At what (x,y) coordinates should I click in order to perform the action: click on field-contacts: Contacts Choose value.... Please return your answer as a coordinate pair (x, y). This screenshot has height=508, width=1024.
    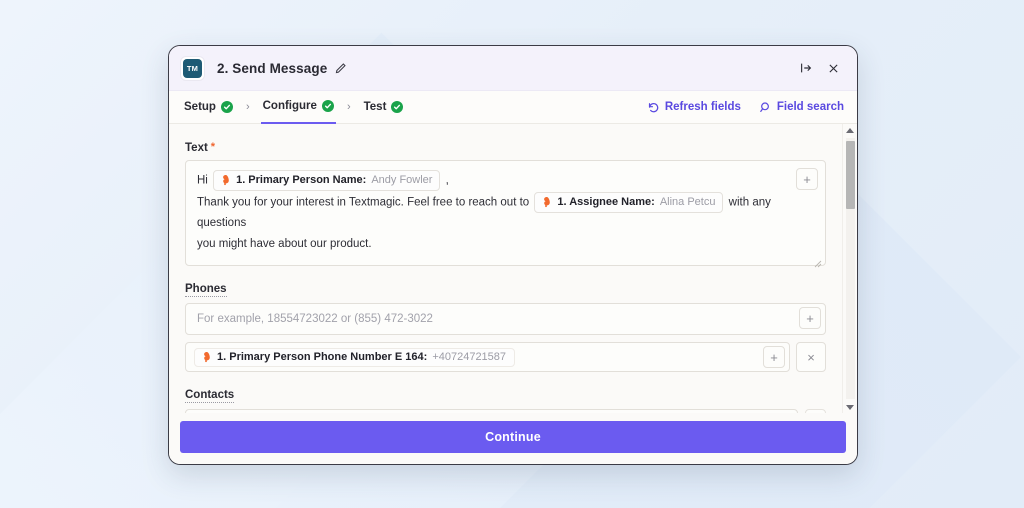
    Looking at the image, I should click on (505, 399).